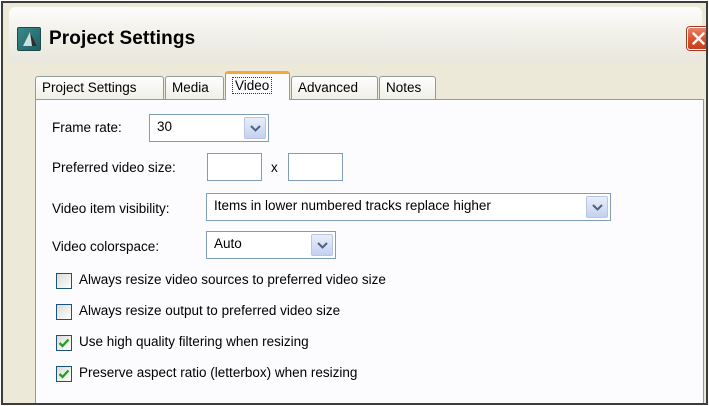 The height and width of the screenshot is (406, 709). What do you see at coordinates (315, 167) in the screenshot?
I see `preferred-height-input` at bounding box center [315, 167].